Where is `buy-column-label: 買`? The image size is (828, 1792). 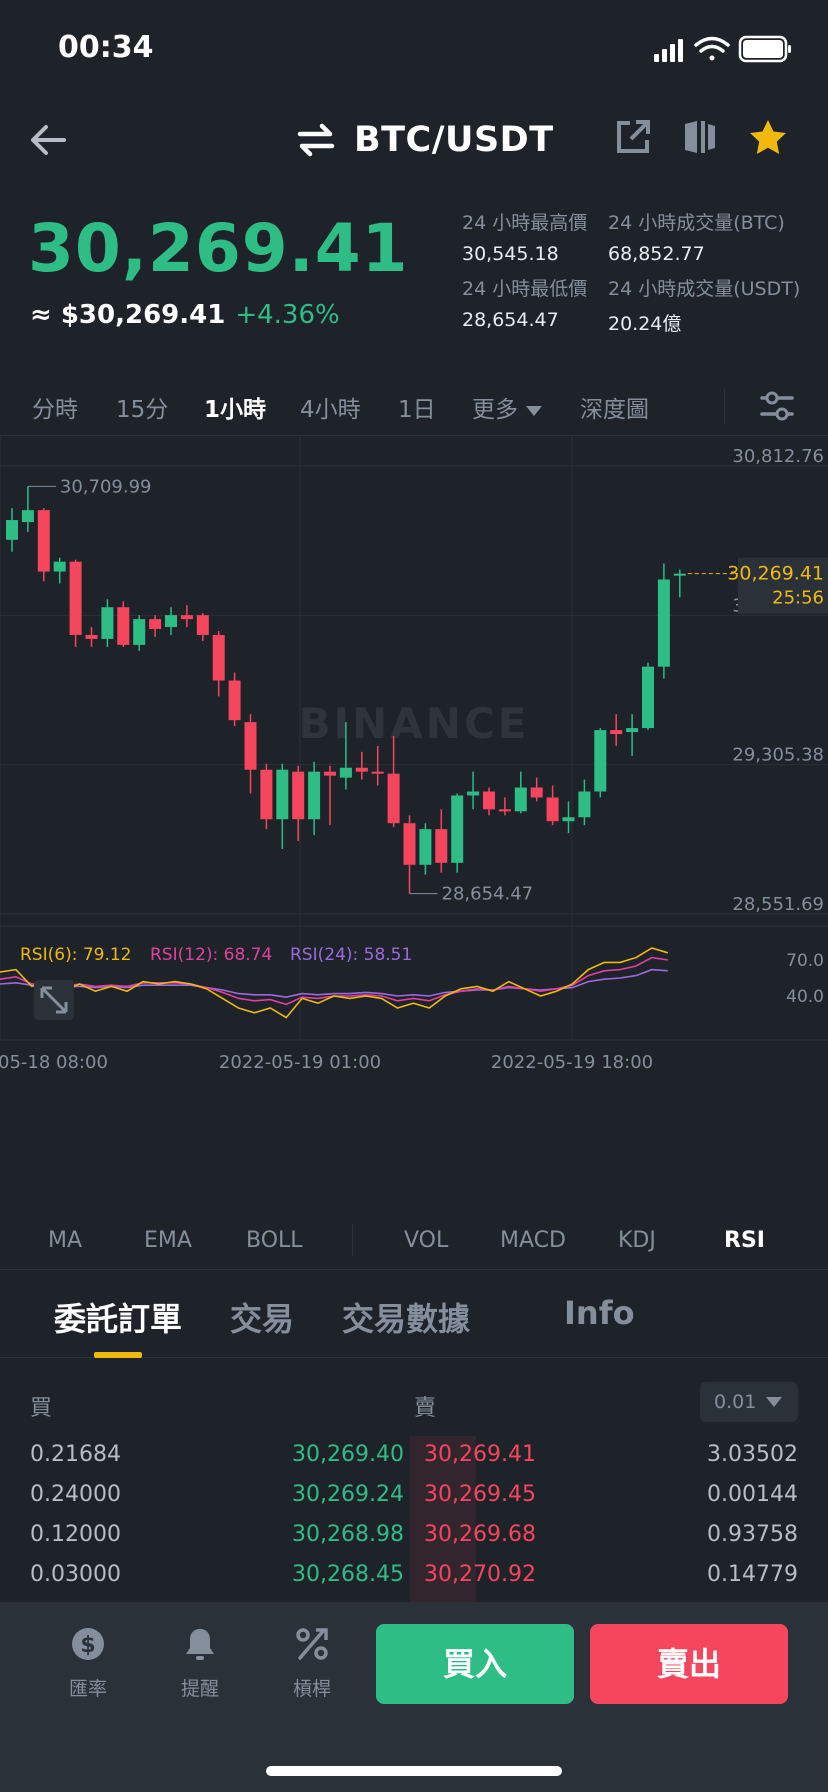 buy-column-label: 買 is located at coordinates (41, 1408).